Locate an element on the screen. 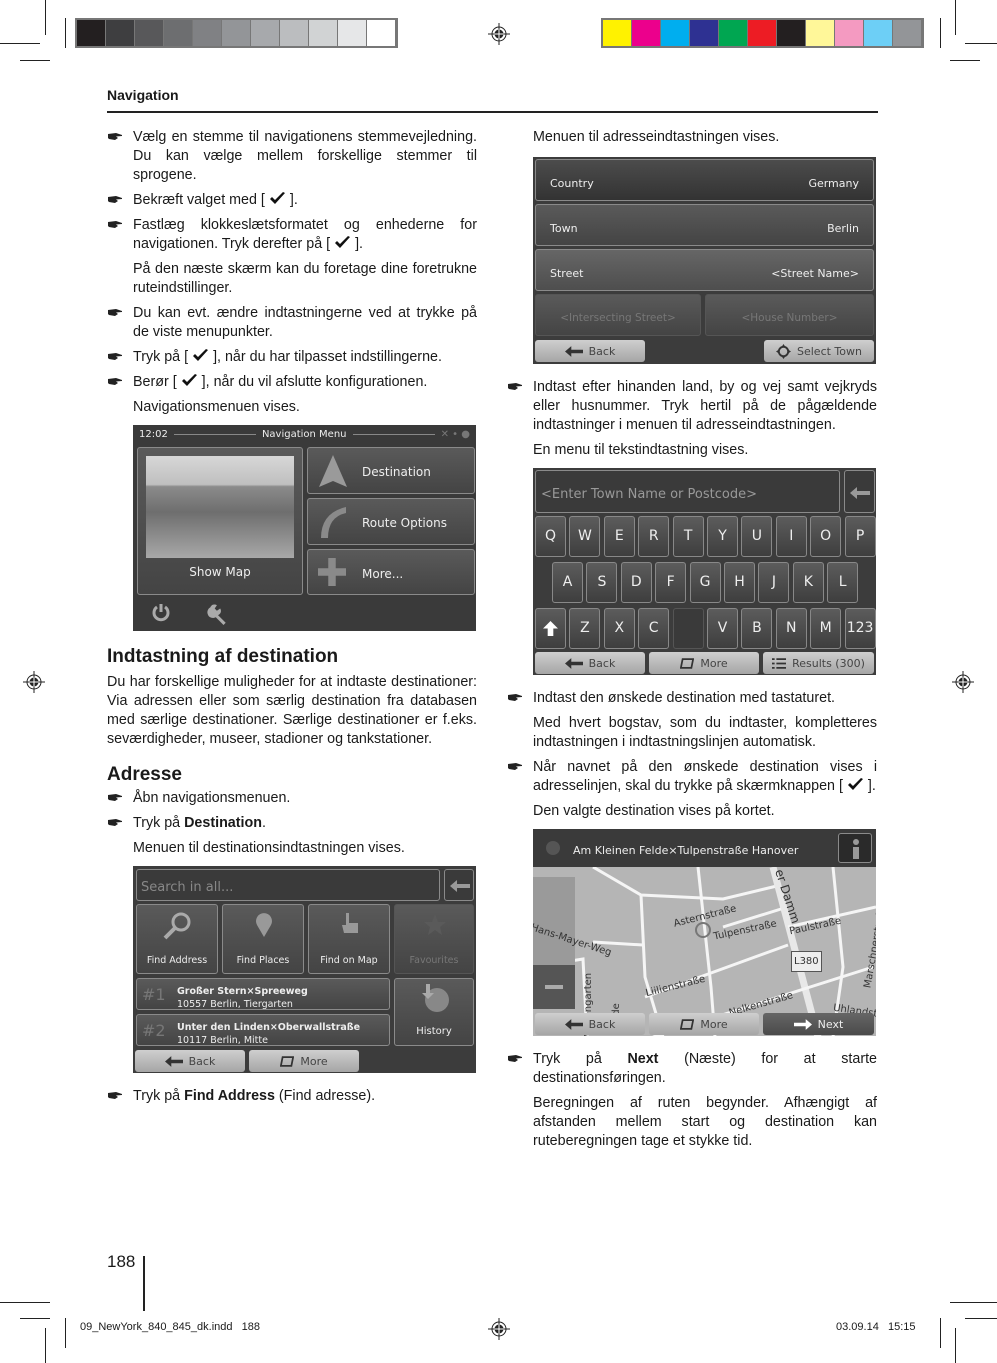 The height and width of the screenshot is (1363, 997). registration-mark-icon is located at coordinates (34, 682).